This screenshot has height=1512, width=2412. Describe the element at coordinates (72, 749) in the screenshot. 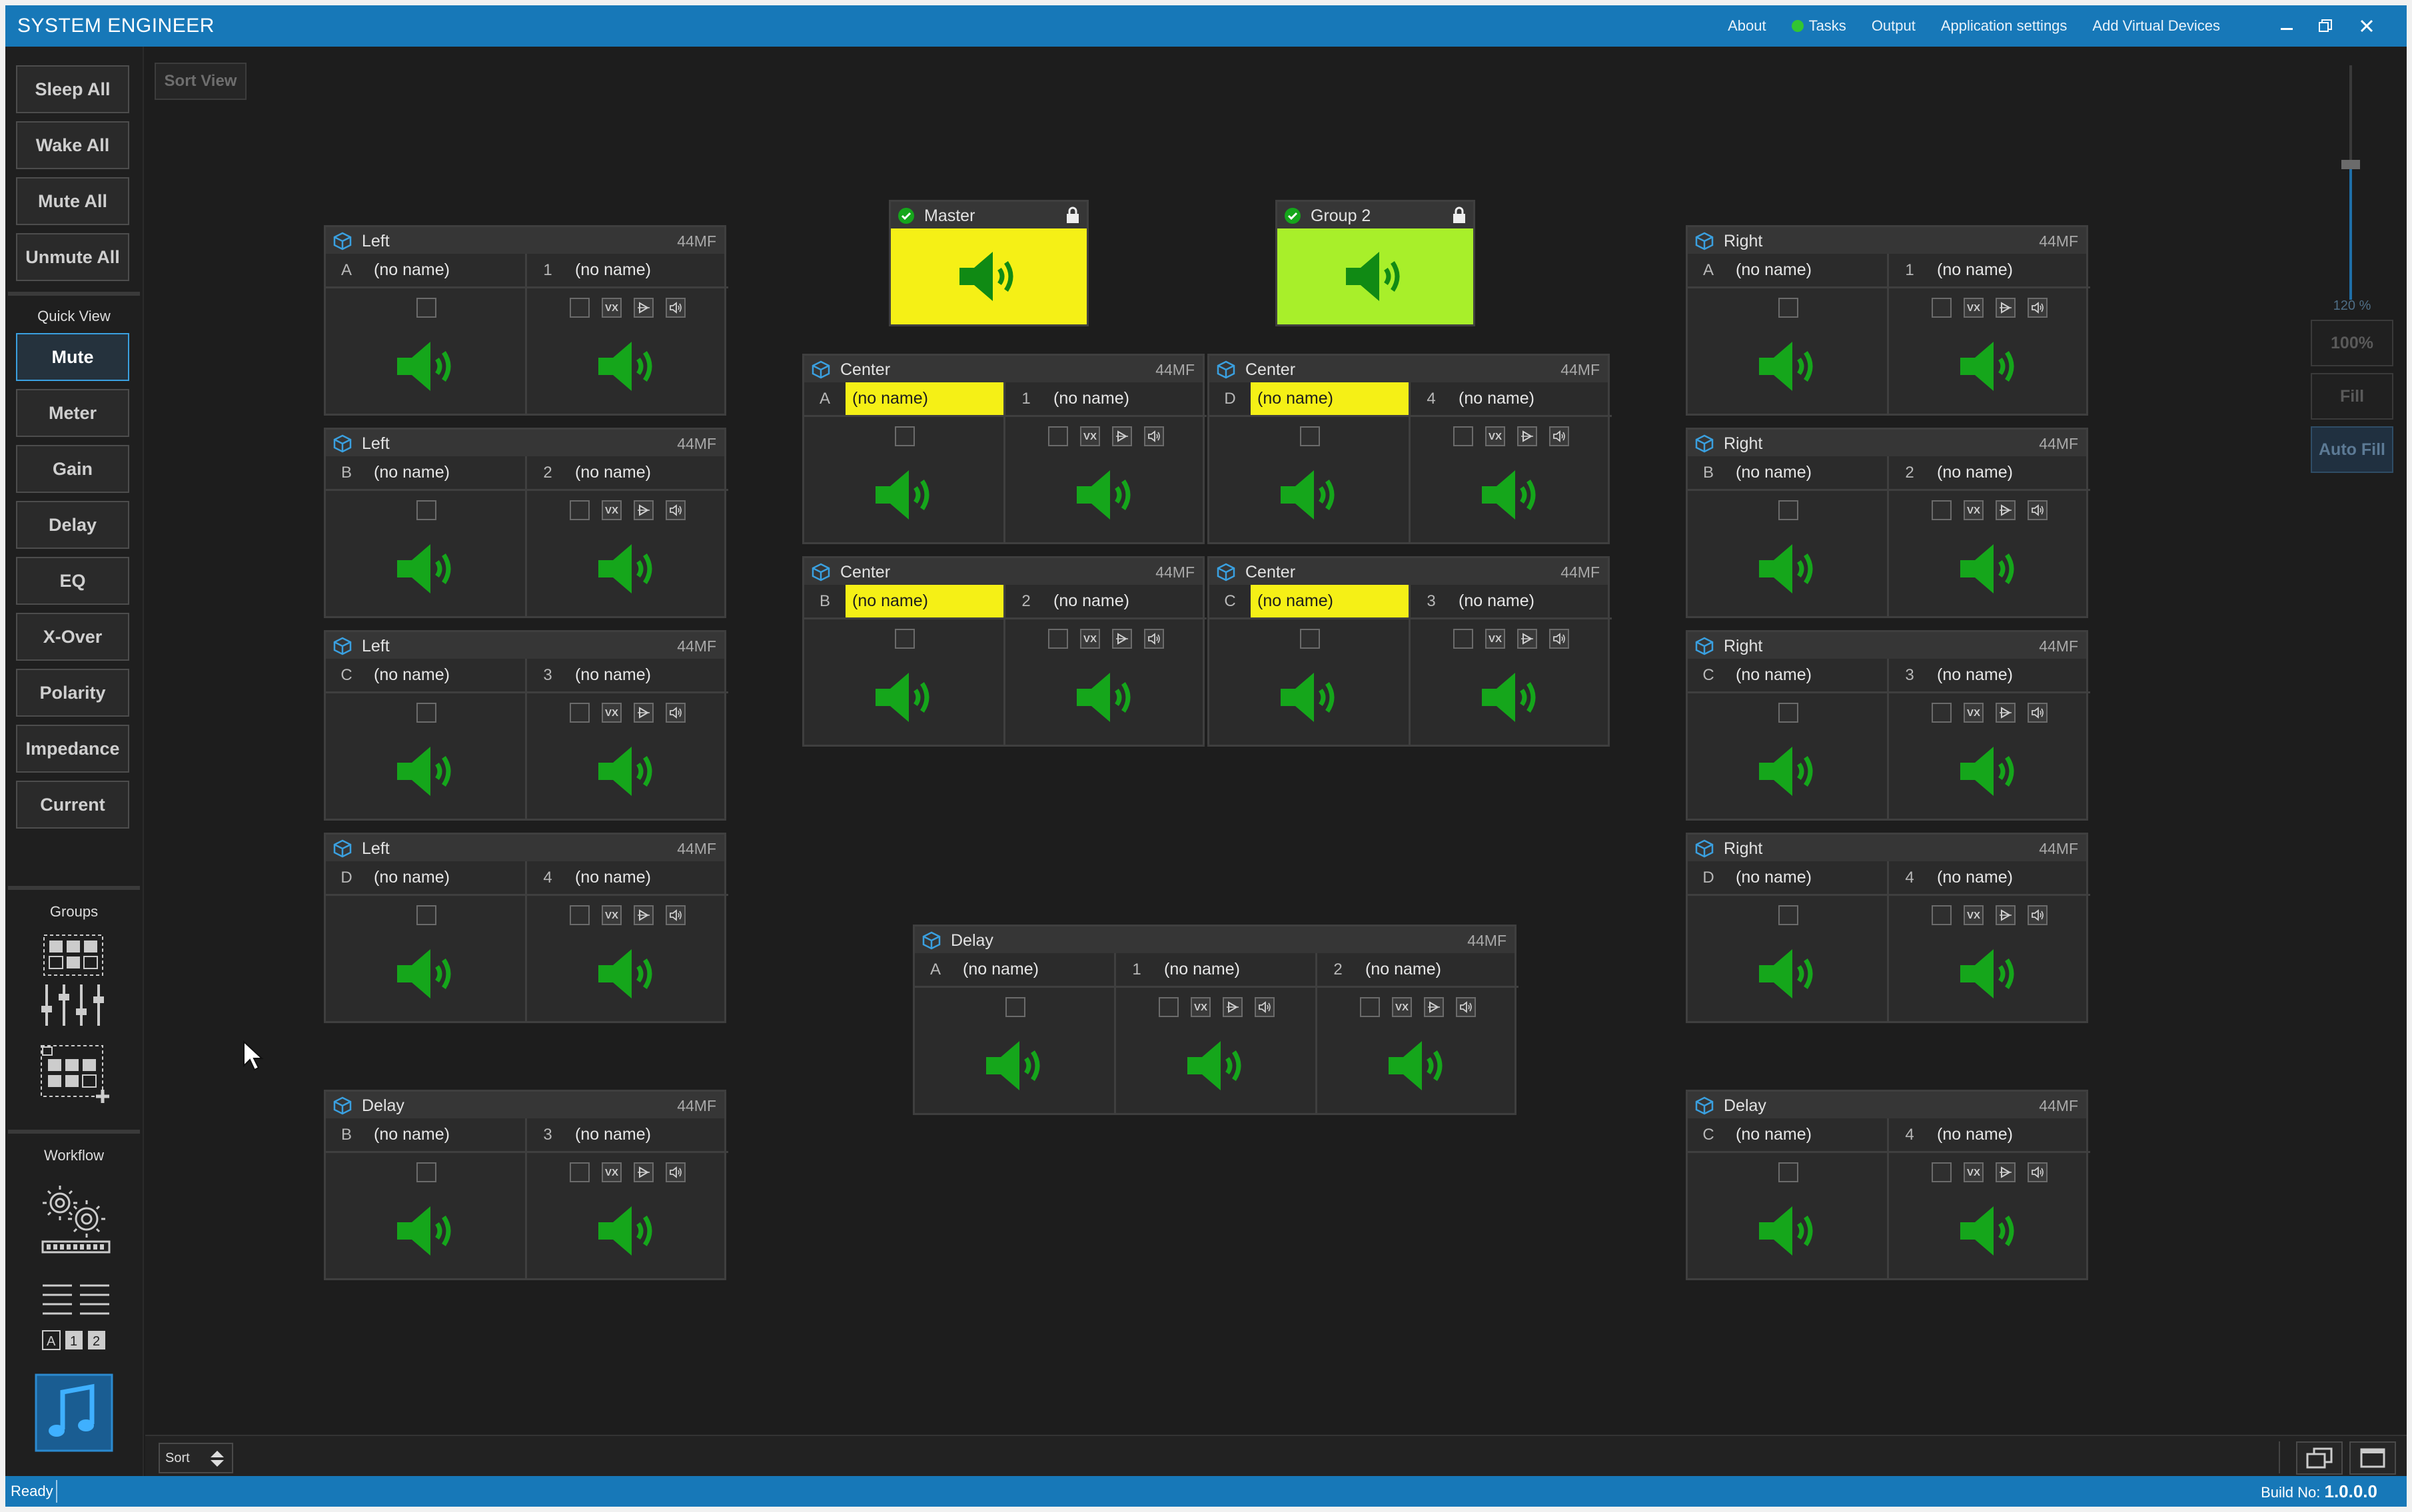

I see `quick-view-impedance: Impedance` at that location.